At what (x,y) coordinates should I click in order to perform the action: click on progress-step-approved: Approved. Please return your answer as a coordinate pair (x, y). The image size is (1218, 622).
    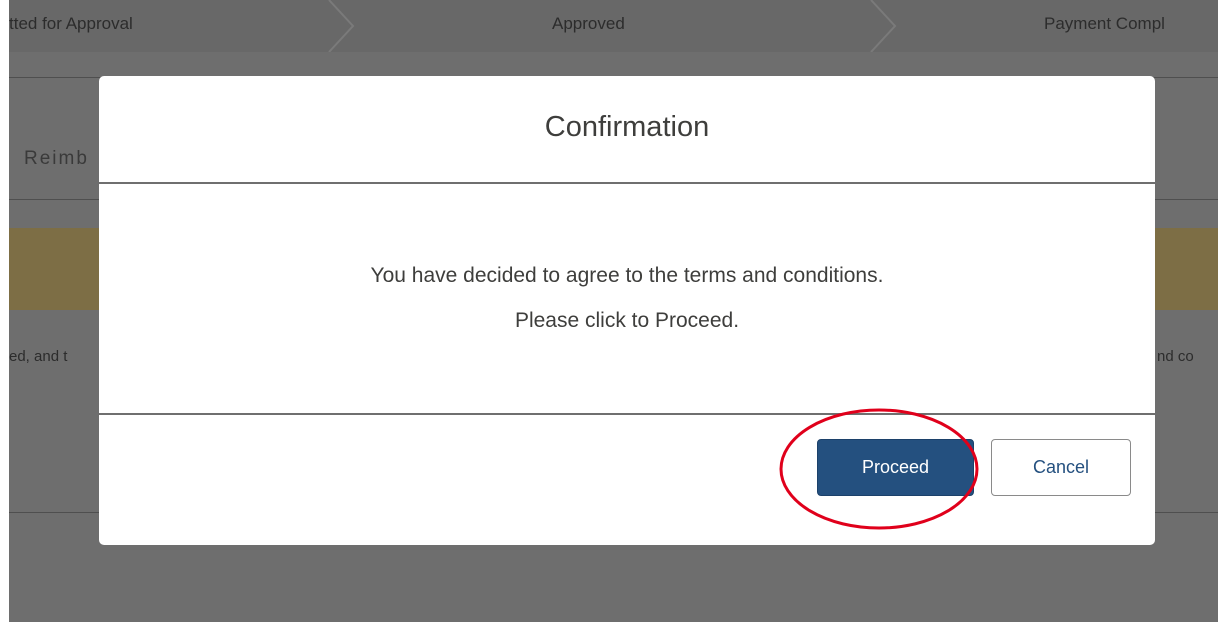
    Looking at the image, I should click on (588, 23).